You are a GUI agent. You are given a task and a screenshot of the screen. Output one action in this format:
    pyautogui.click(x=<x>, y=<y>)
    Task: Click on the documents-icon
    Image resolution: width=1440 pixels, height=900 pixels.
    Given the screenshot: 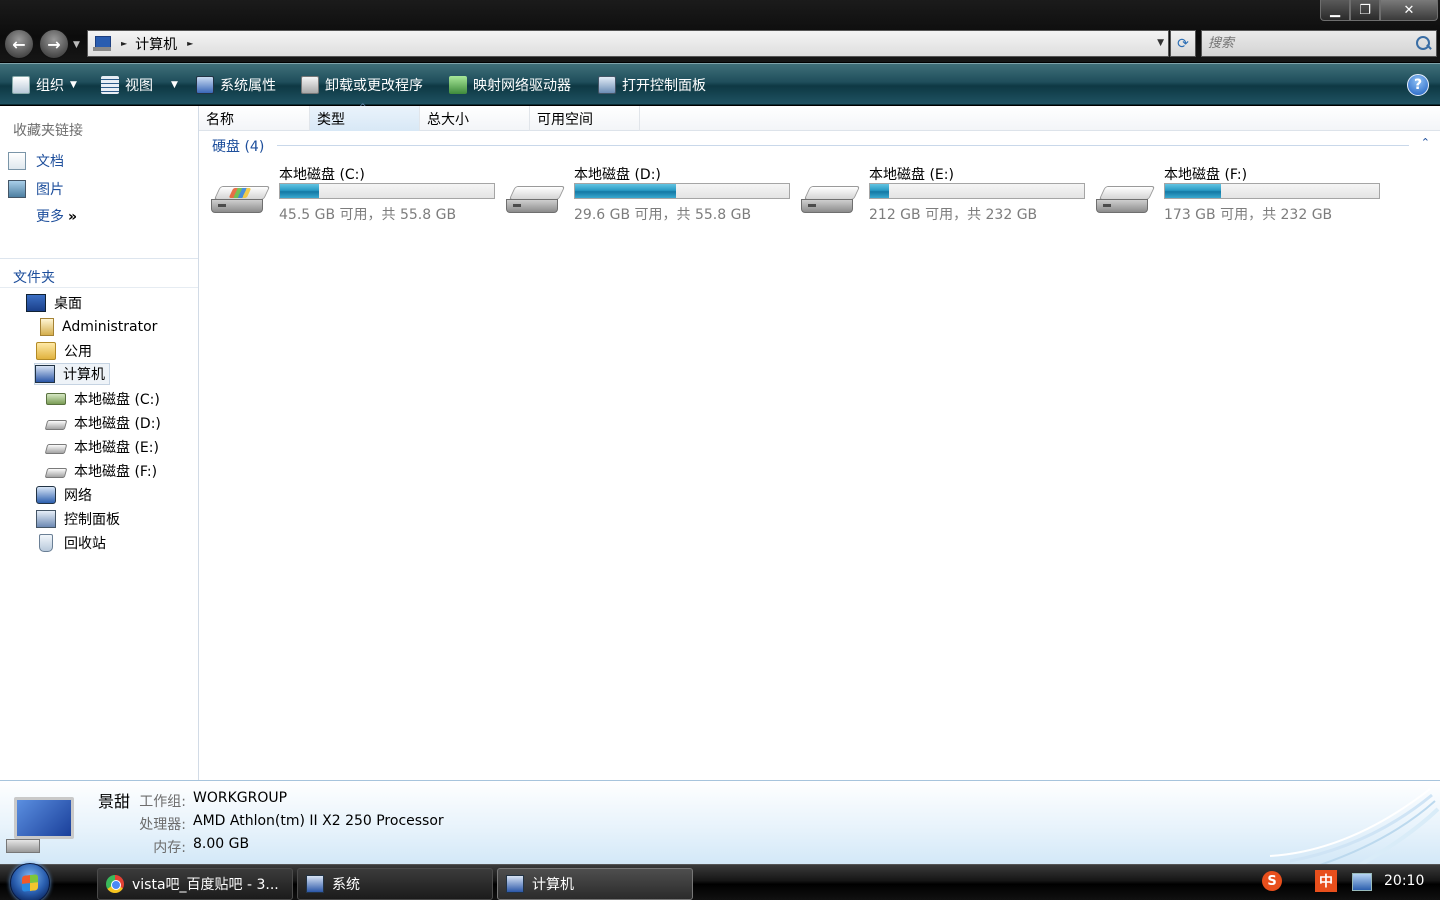 What is the action you would take?
    pyautogui.click(x=17, y=161)
    